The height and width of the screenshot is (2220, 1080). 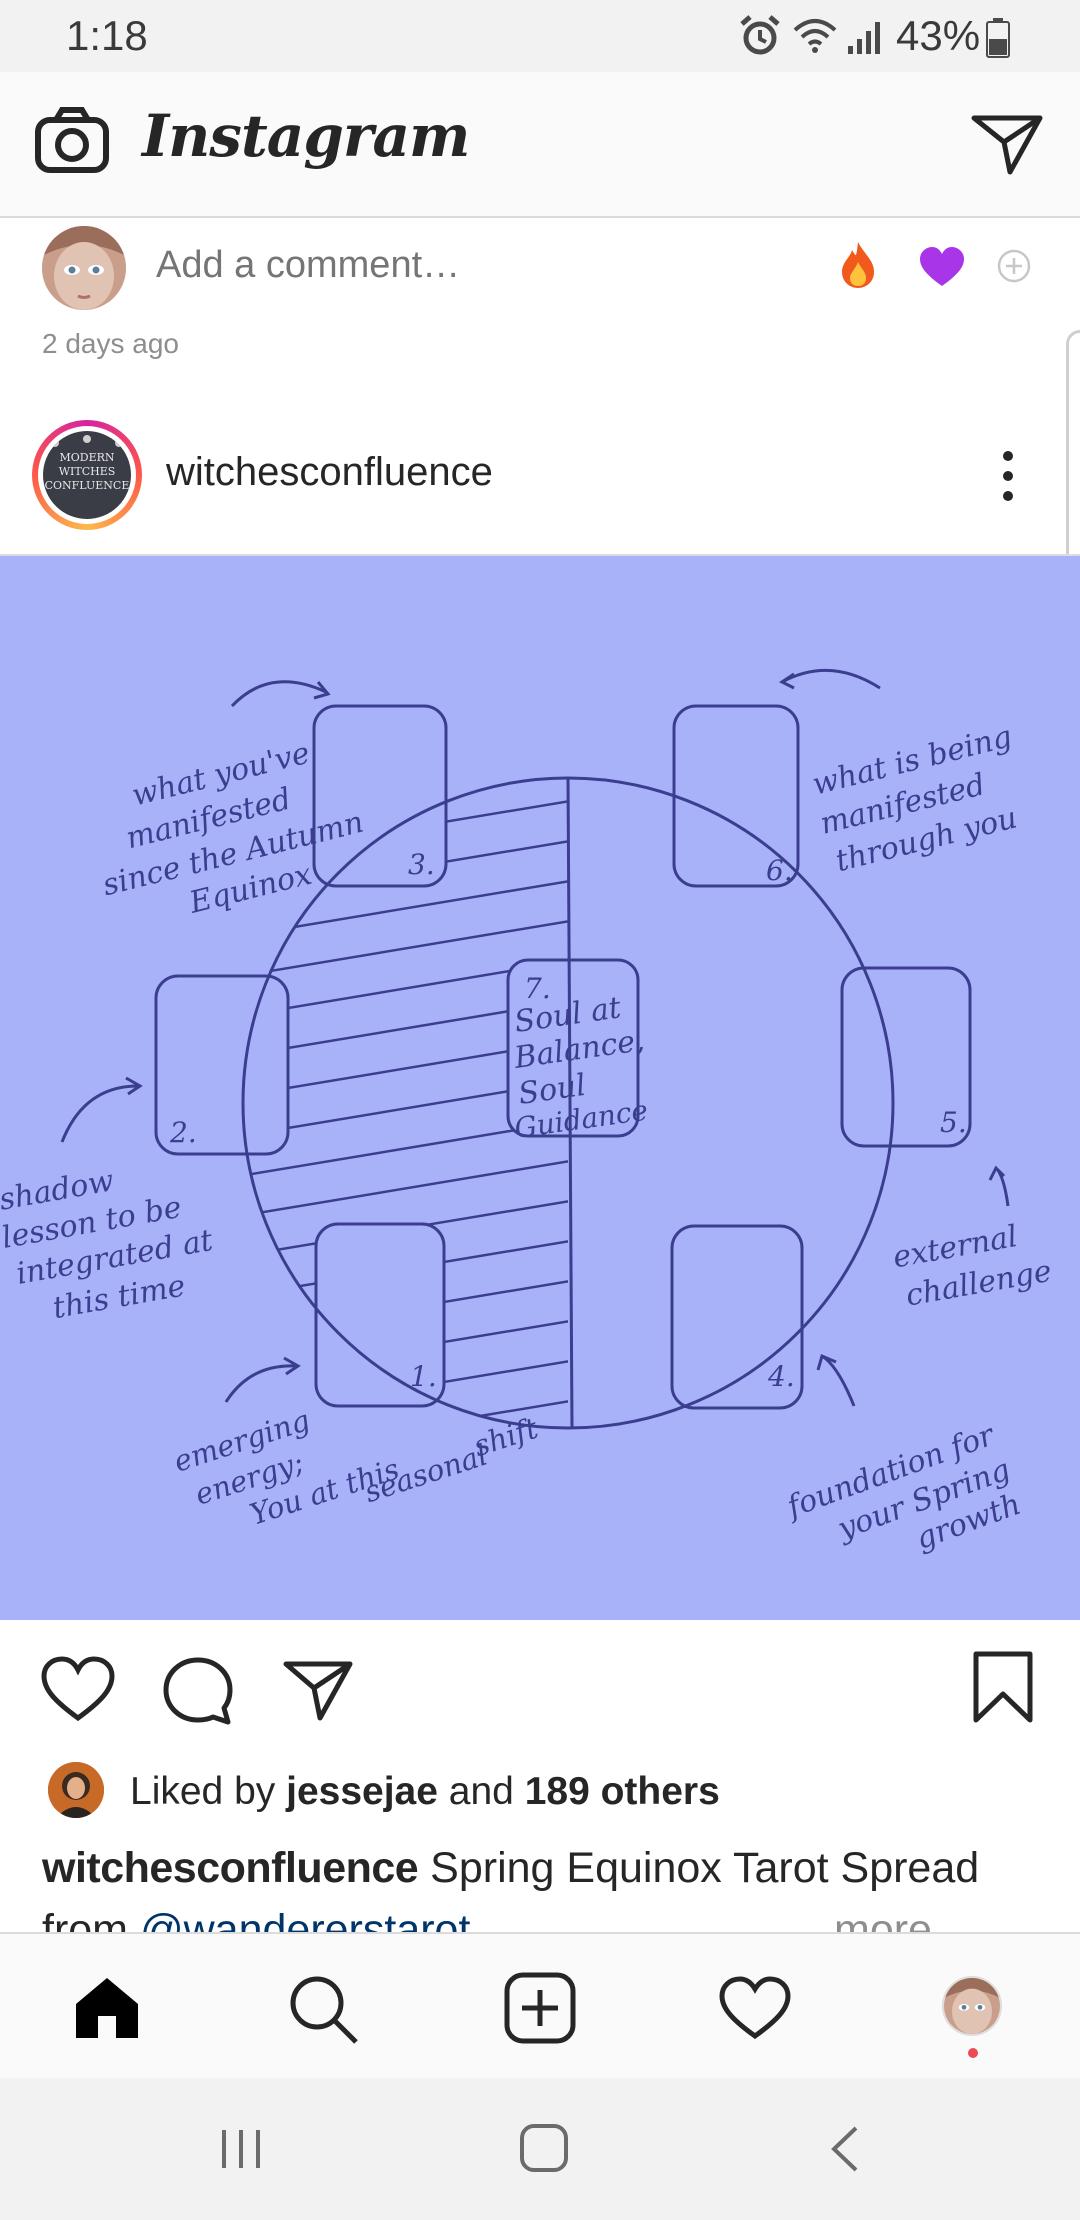 What do you see at coordinates (779, 870) in the screenshot?
I see `card-number-6: 6.` at bounding box center [779, 870].